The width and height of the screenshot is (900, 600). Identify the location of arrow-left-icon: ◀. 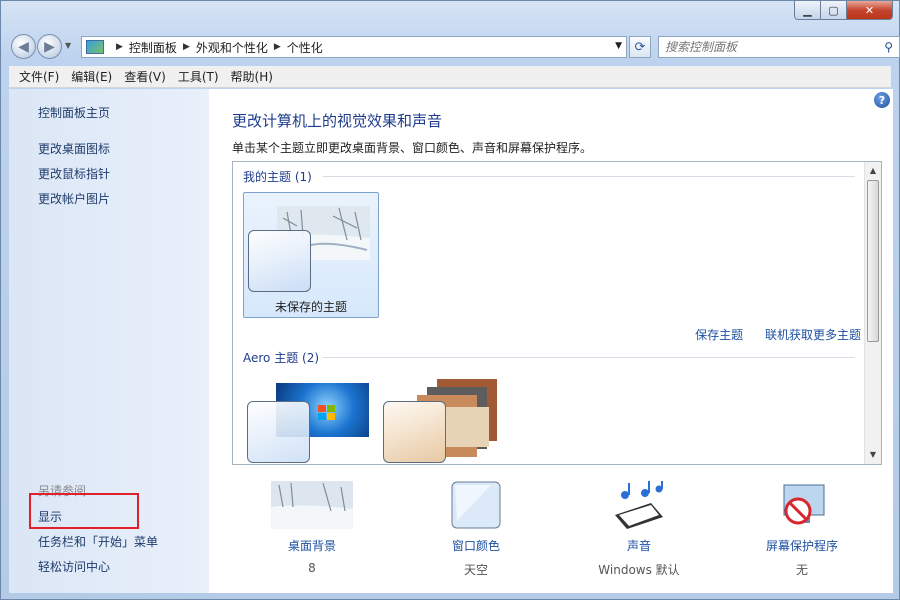
(23, 46).